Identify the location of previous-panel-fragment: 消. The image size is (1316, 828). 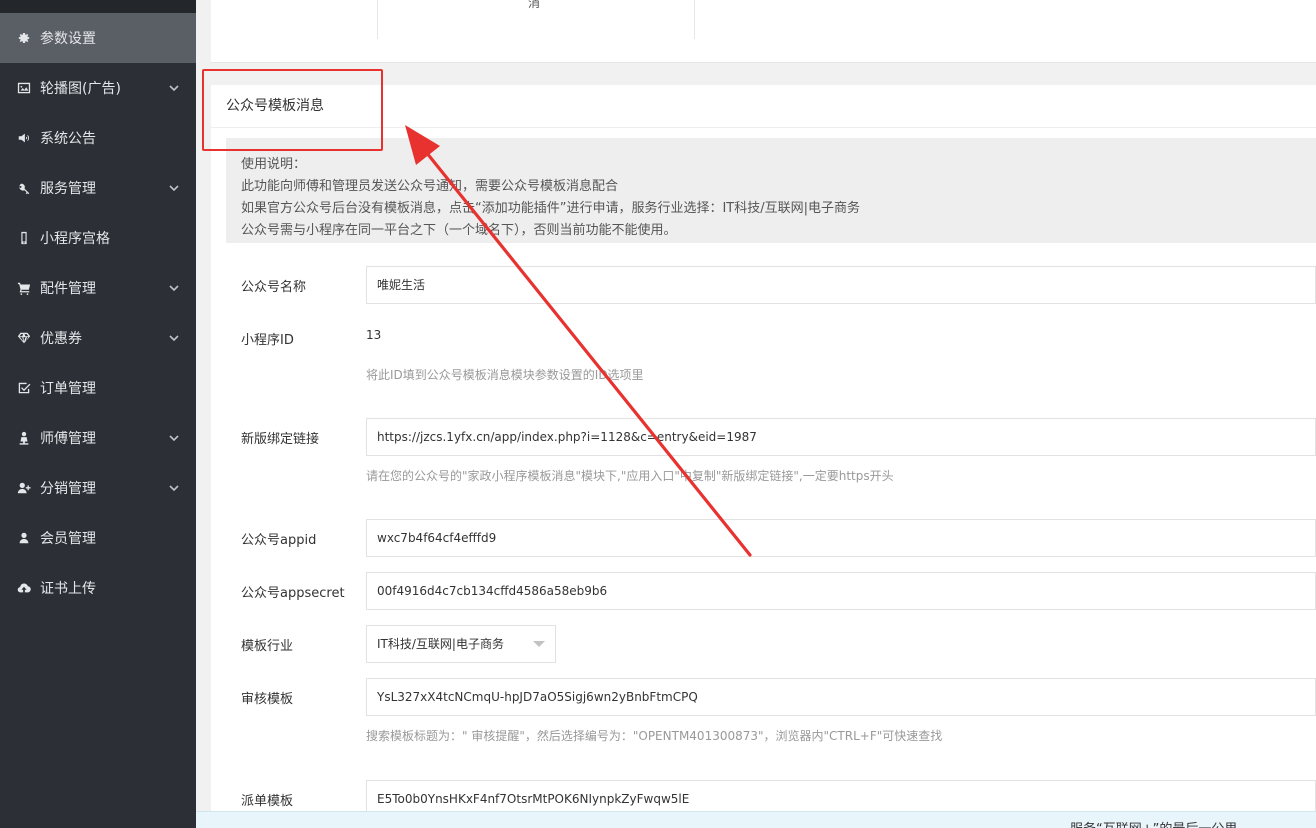
(534, 5).